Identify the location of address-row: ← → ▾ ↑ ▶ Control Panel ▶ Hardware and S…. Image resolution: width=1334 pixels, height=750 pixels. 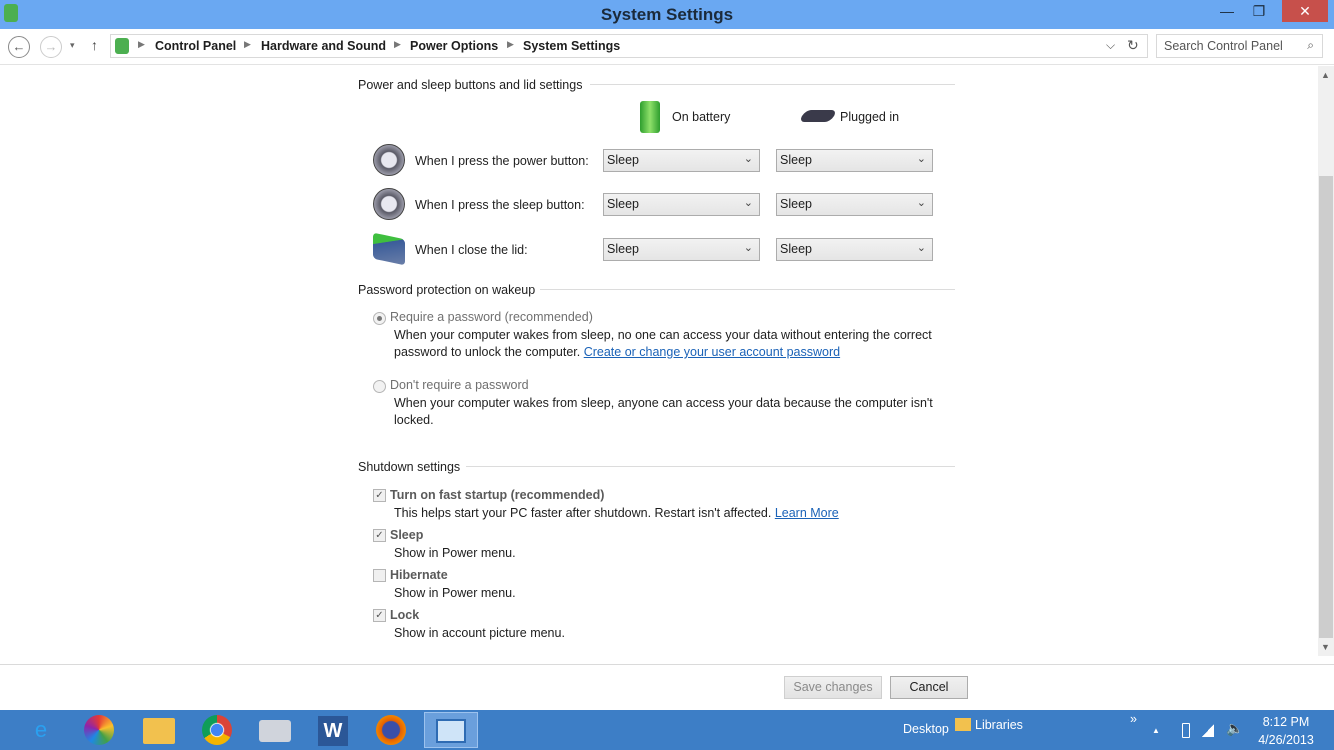
(667, 47).